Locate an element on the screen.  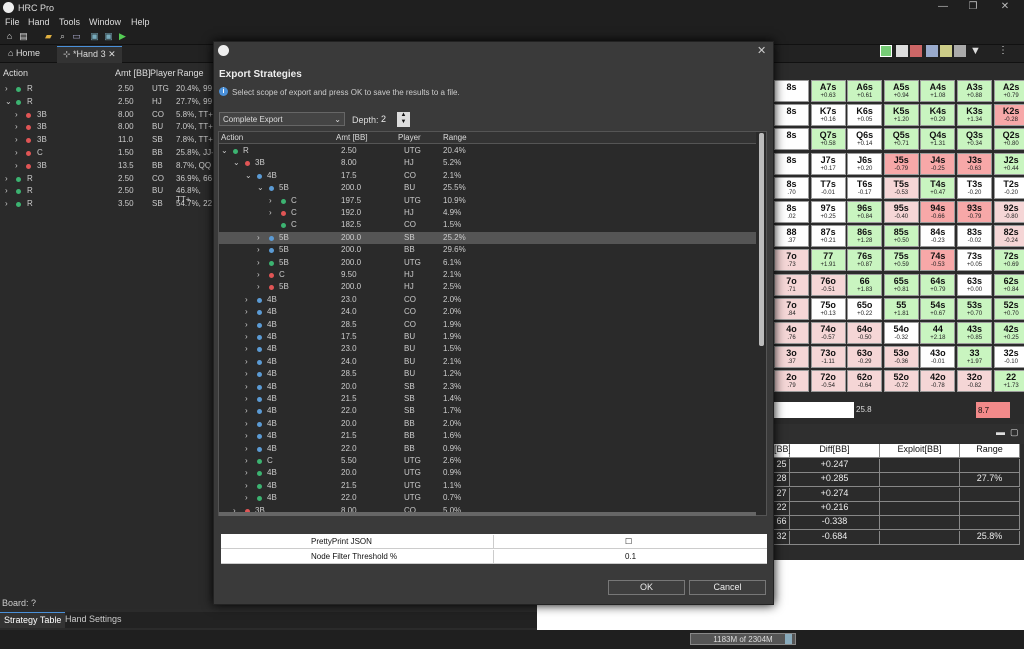
tab-hand-settings: Hand Settings is located at coordinates (93, 620).